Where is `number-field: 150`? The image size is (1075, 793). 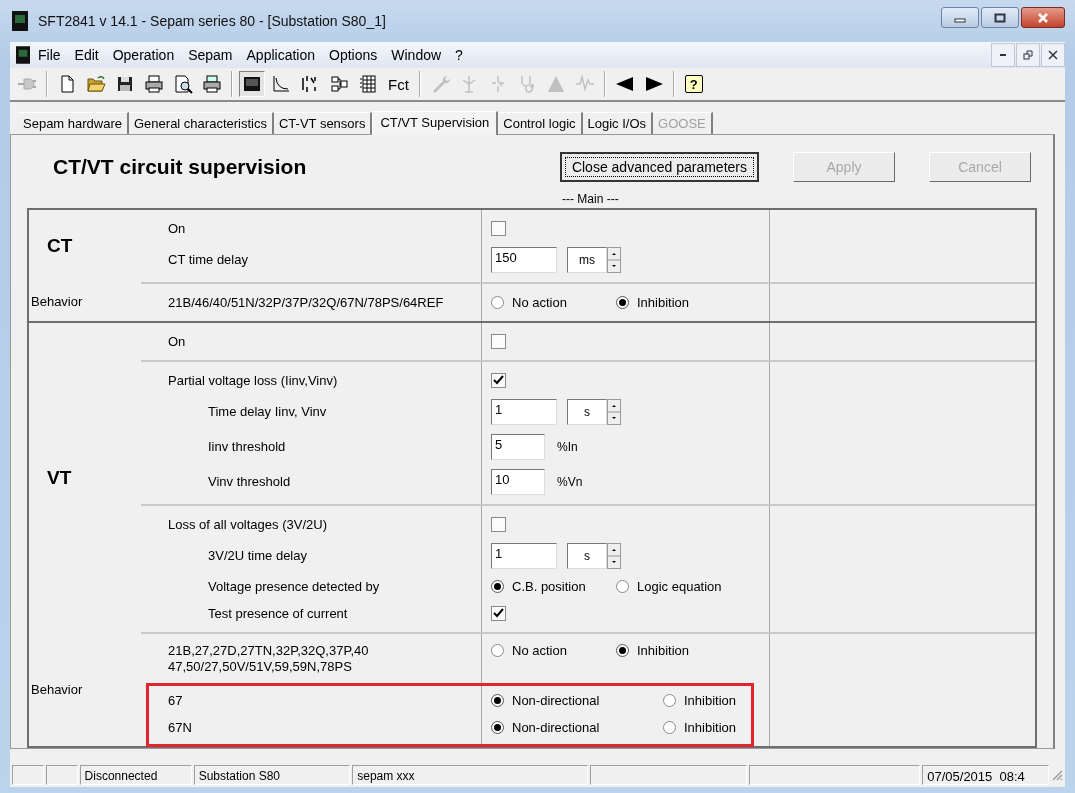
number-field: 150 is located at coordinates (524, 259).